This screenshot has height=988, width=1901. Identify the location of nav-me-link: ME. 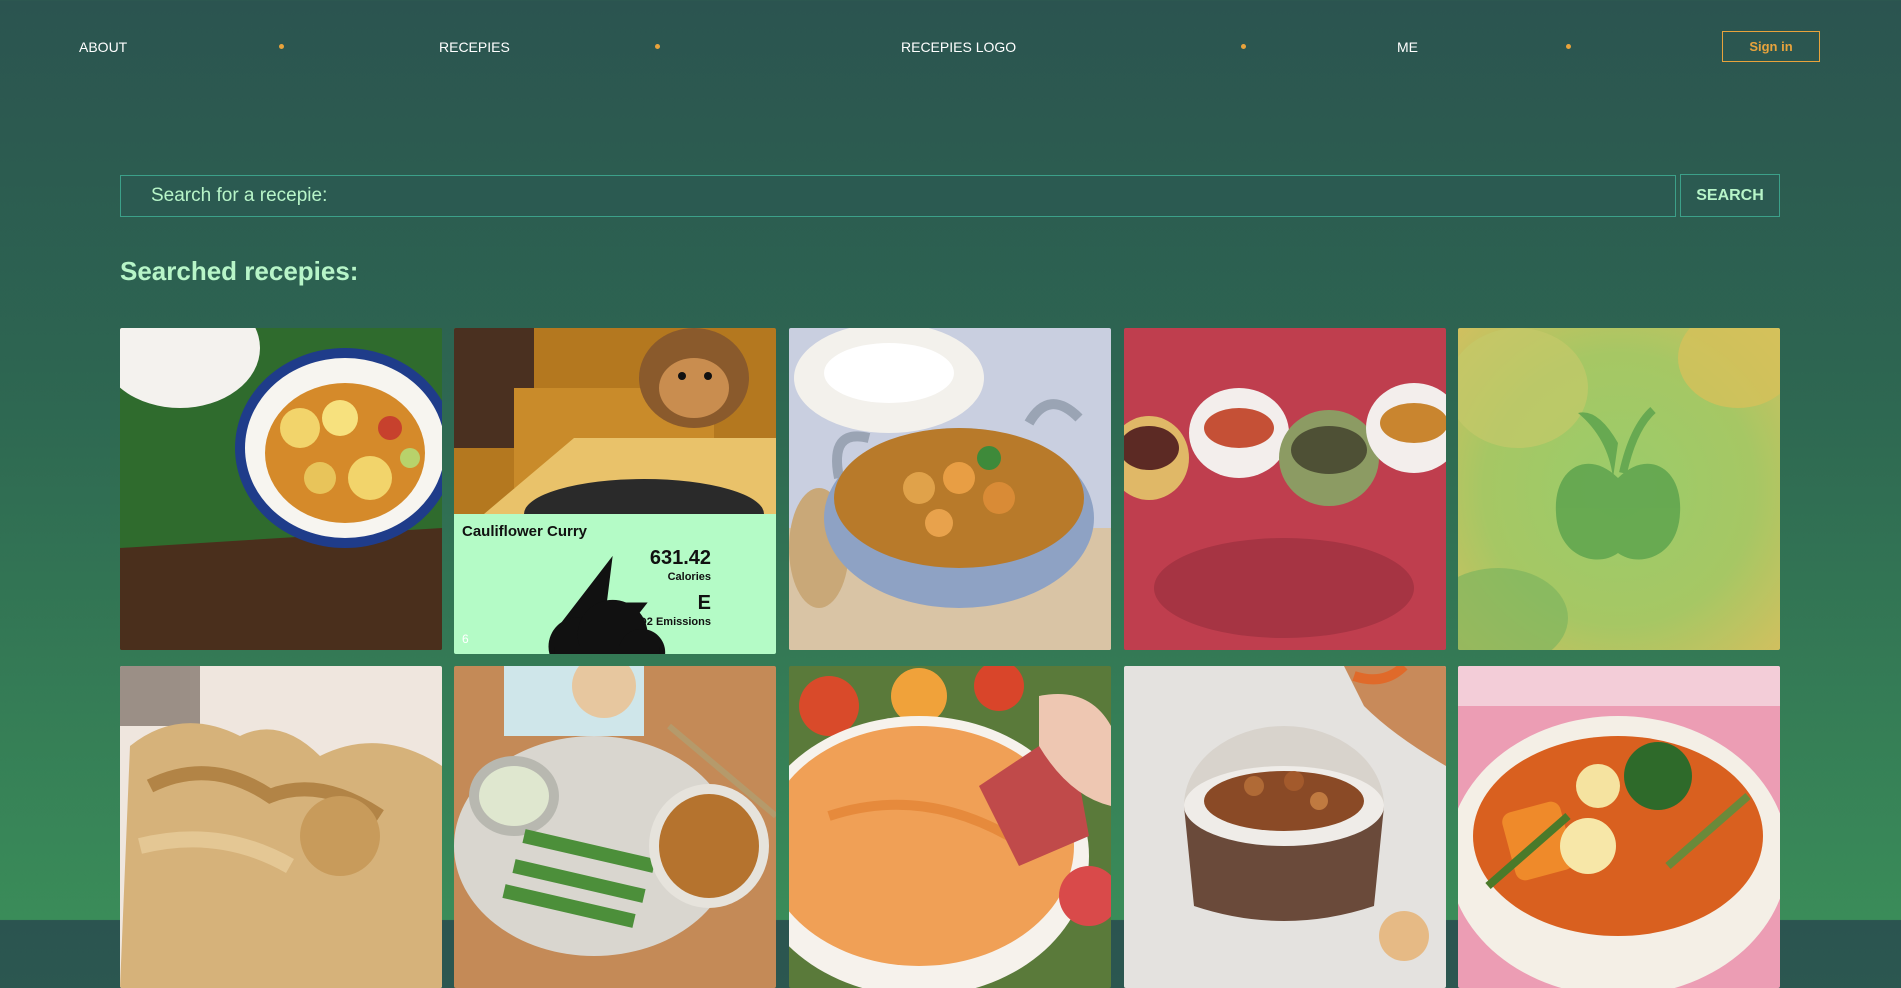
(1407, 47).